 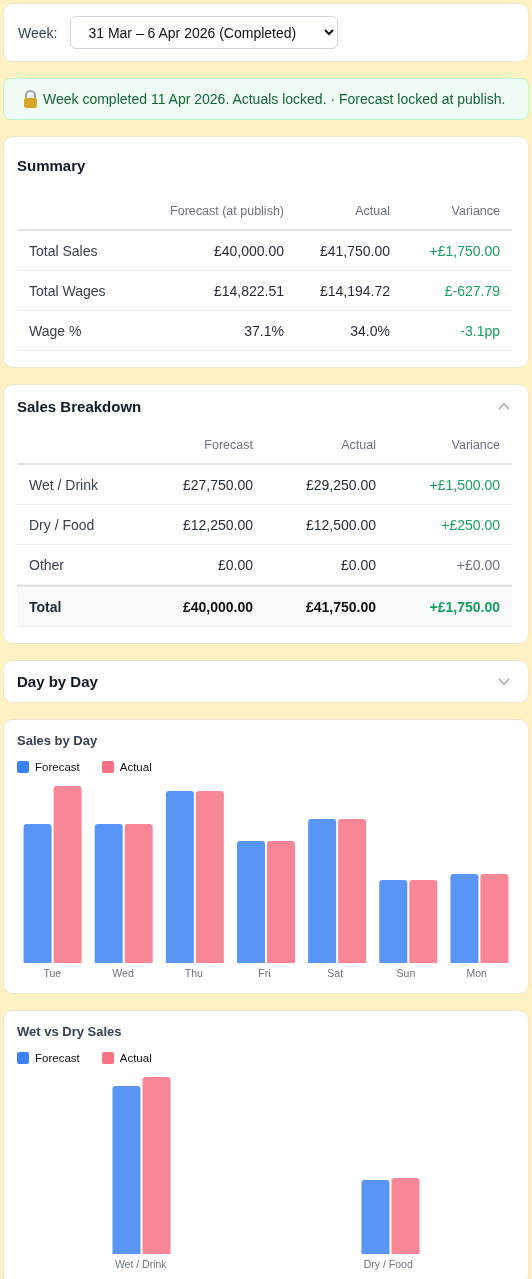 What do you see at coordinates (472, 290) in the screenshot?
I see `variance-value: £-627.79` at bounding box center [472, 290].